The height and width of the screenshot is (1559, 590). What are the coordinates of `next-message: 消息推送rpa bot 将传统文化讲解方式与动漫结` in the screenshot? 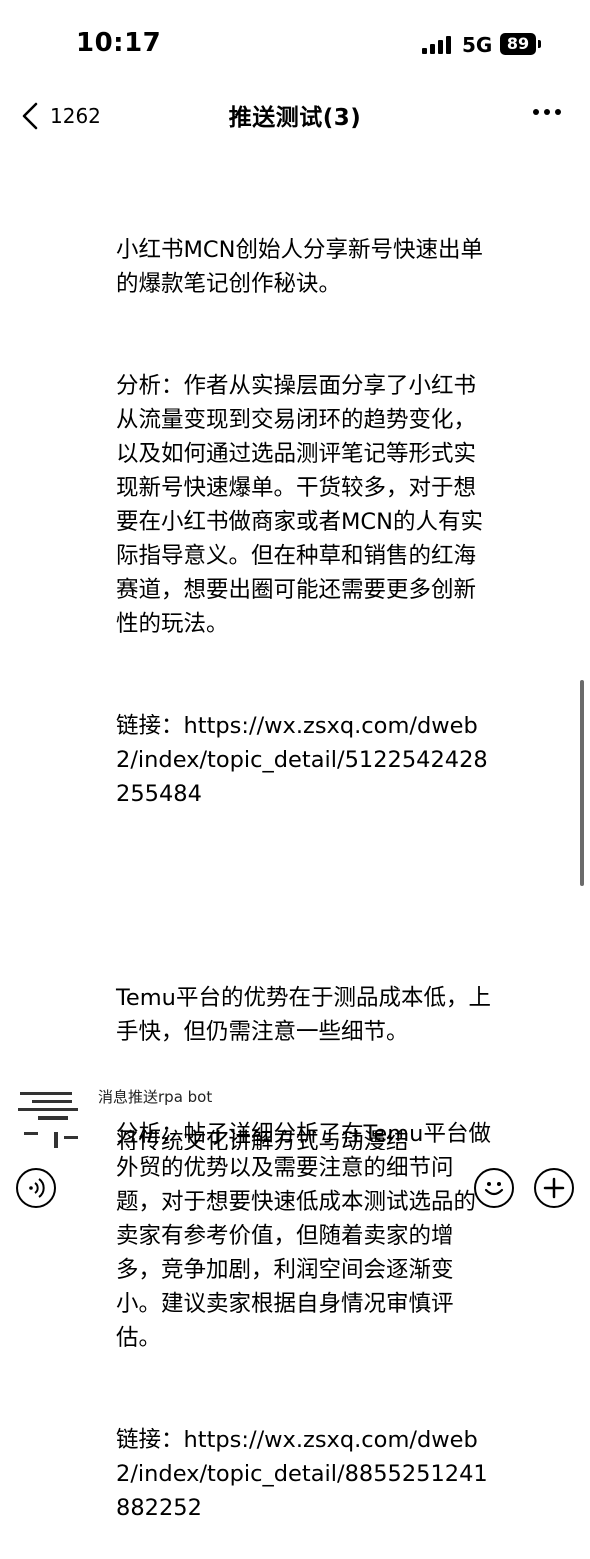 It's located at (295, 1115).